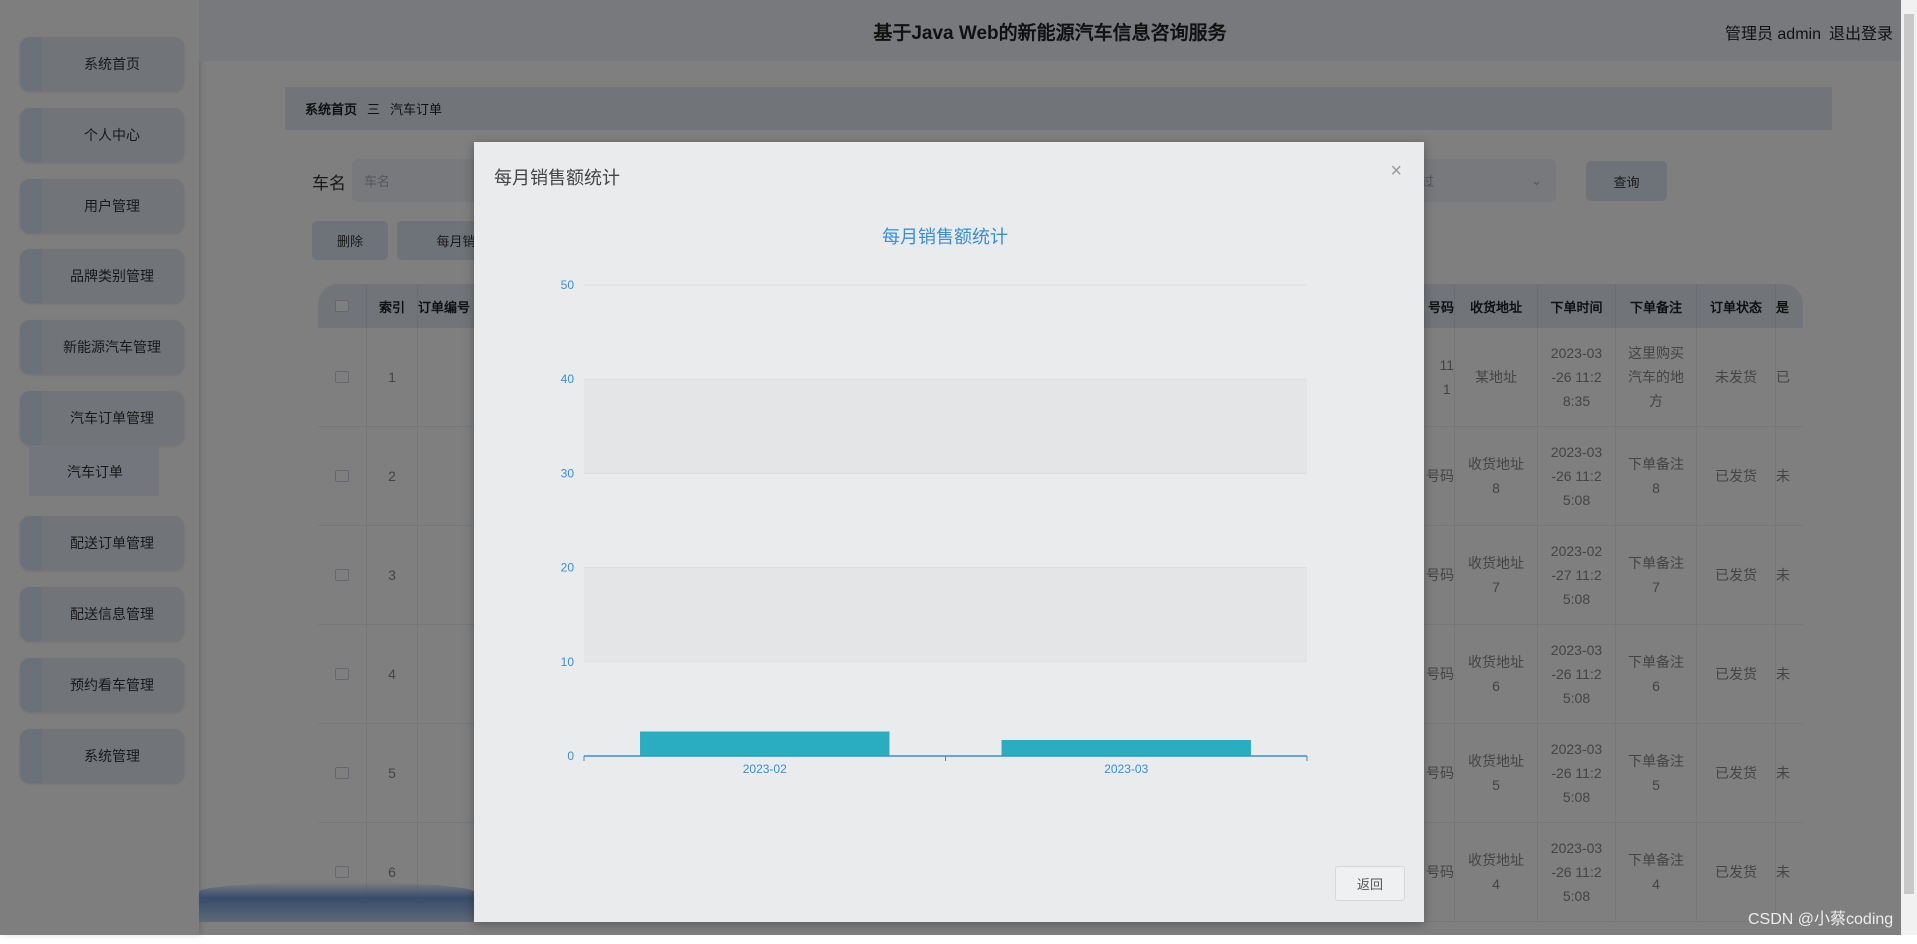 This screenshot has height=944, width=1917. Describe the element at coordinates (1126, 769) in the screenshot. I see `x-tick-label: 2023-03` at that location.